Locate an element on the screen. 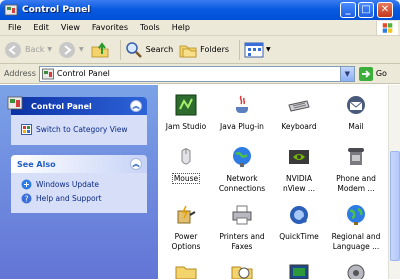  go-button: Go is located at coordinates (372, 73).